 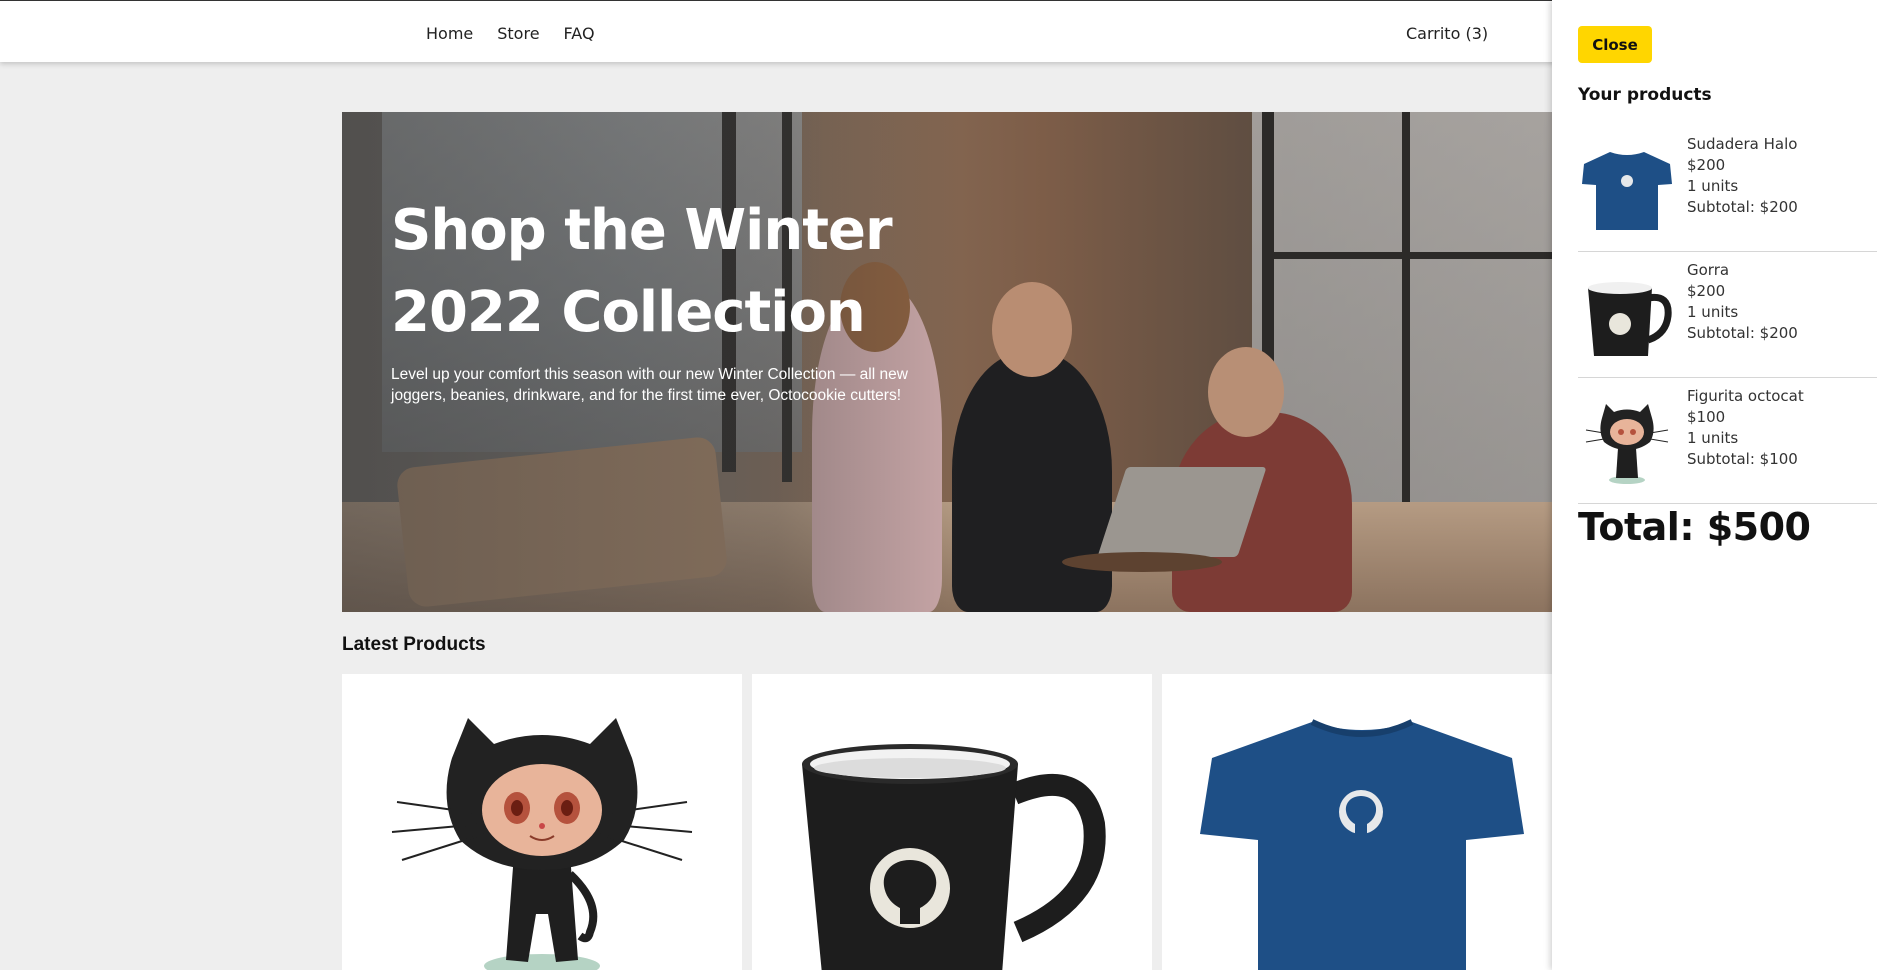 I want to click on product-card-tshirt, so click(x=1362, y=822).